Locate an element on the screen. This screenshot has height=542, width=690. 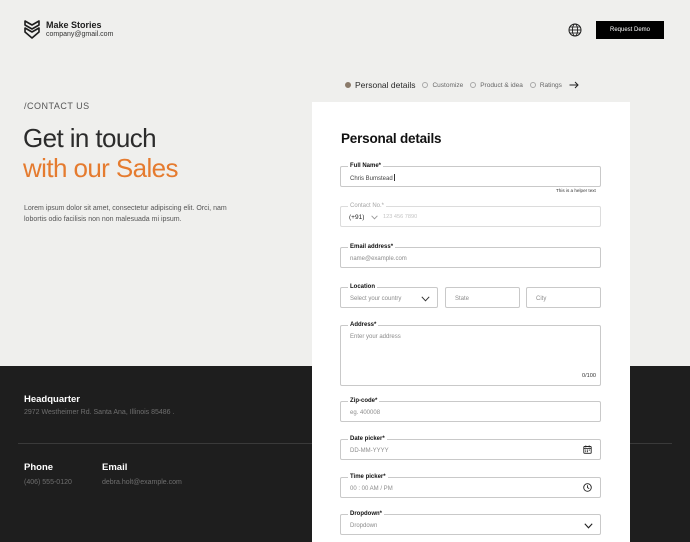
country-select: Location Select your country is located at coordinates (389, 295).